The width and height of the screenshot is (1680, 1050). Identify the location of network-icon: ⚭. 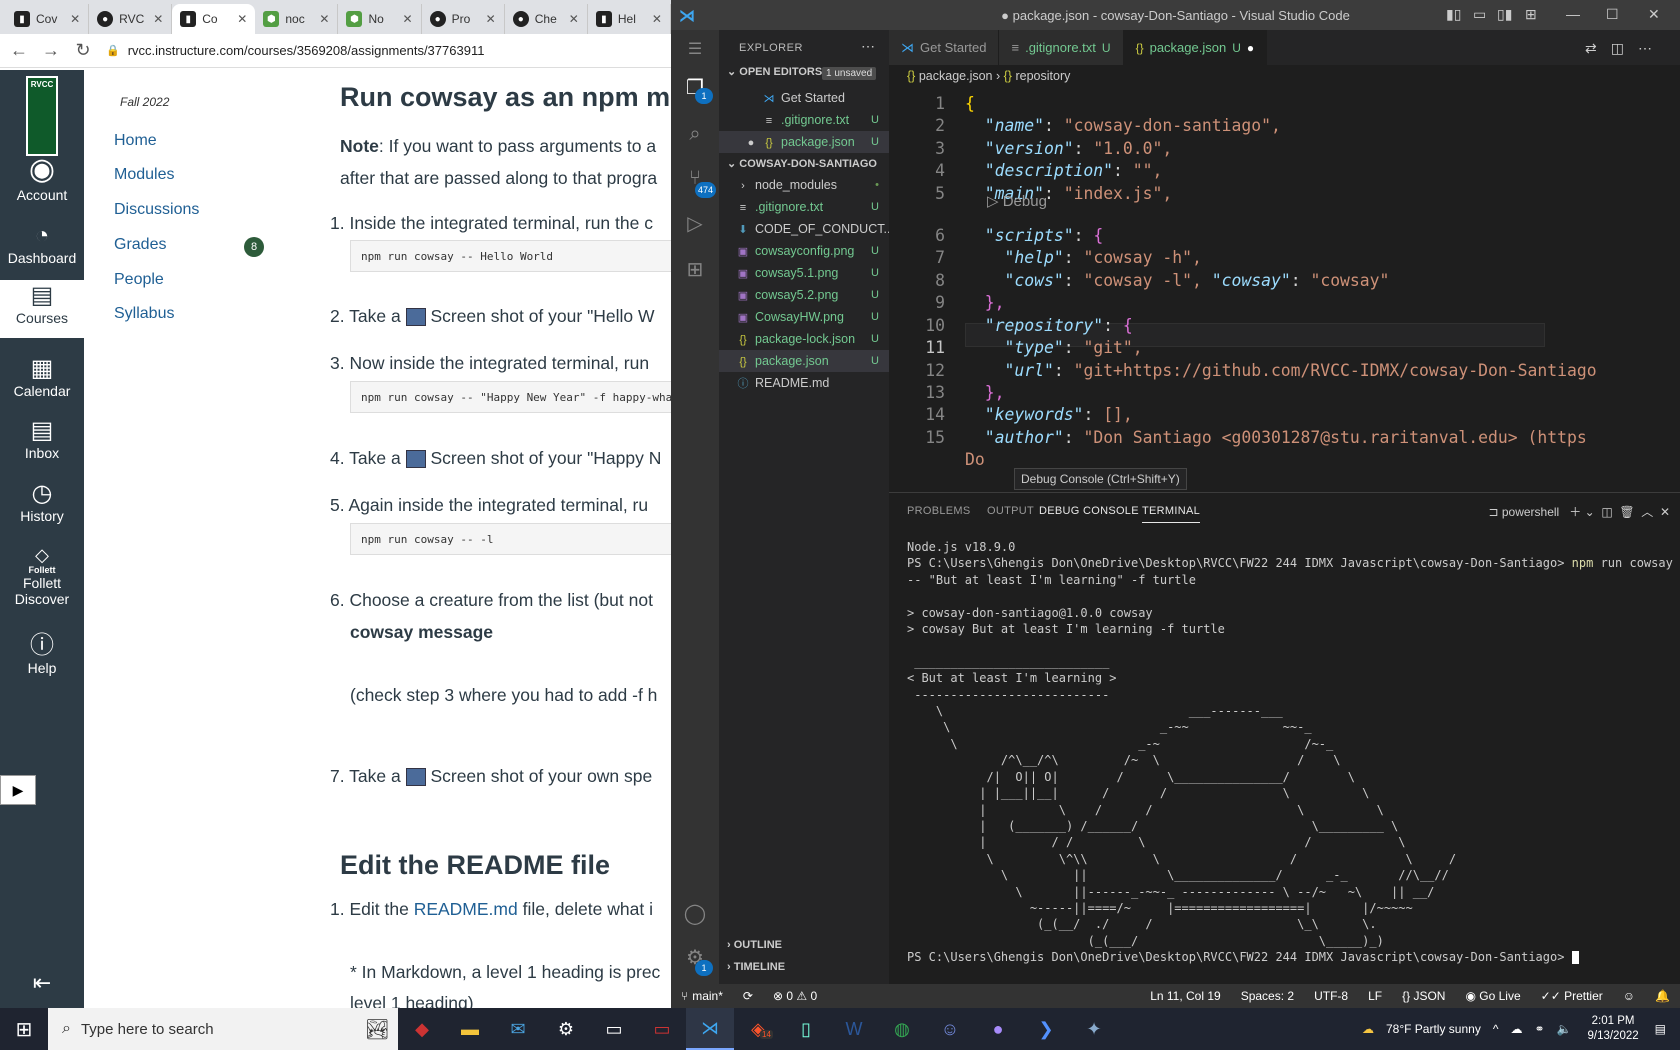
(1539, 1029).